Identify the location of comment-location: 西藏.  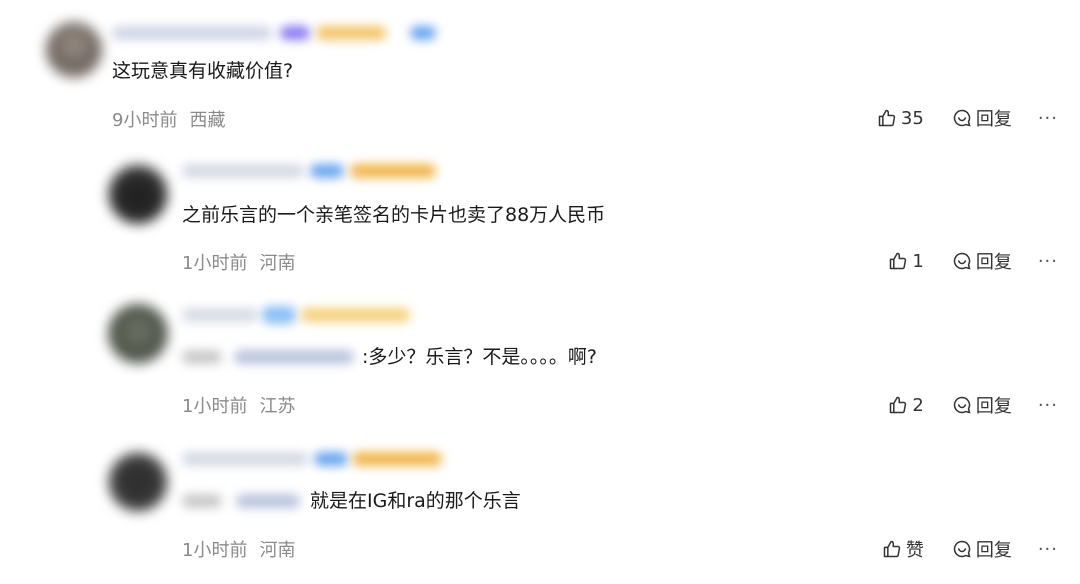
(207, 120).